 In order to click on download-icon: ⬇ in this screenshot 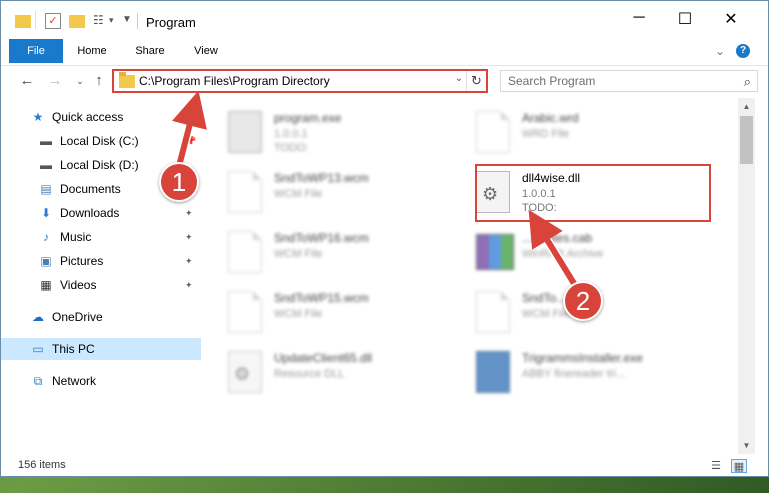, I will do `click(46, 213)`.